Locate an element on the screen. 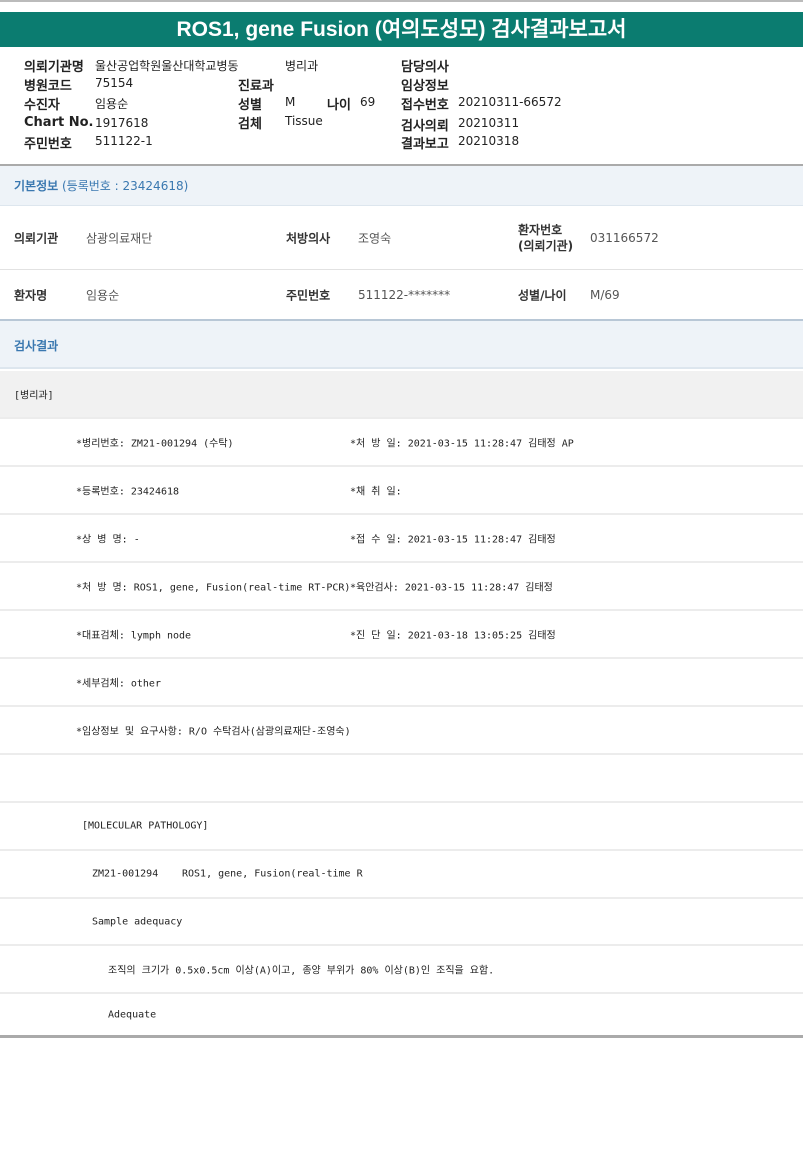 The height and width of the screenshot is (1168, 803). dept-row: [병리과] is located at coordinates (401, 395).